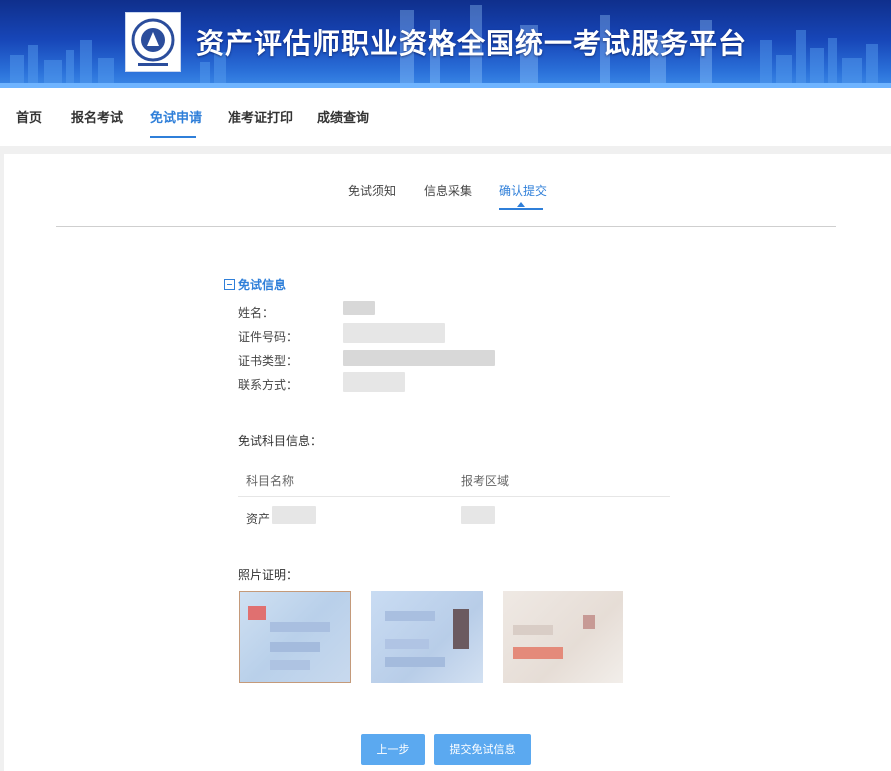  I want to click on main-nav: 首页 报名考试 免试申请 准考证打印 成绩查询, so click(445, 117).